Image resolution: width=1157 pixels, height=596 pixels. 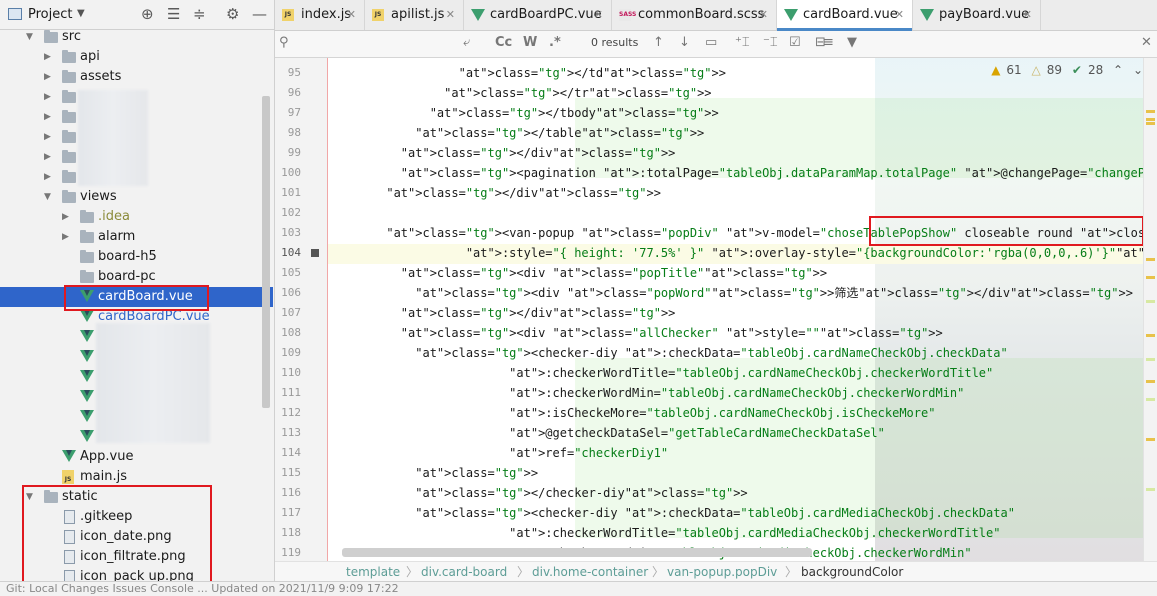 I want to click on arrow-down-icon: ↓, so click(x=684, y=42).